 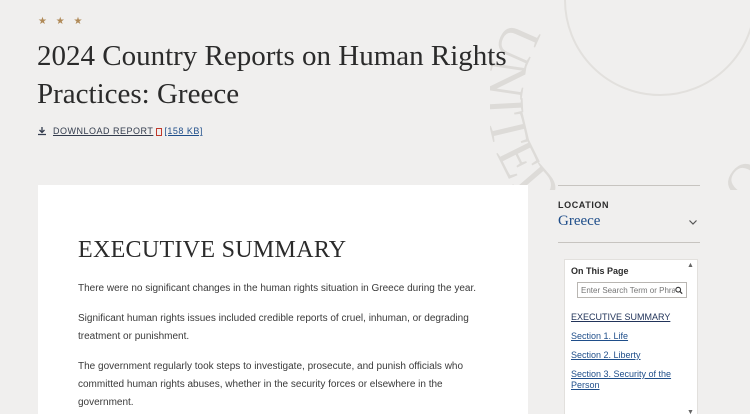 I want to click on location-label: LOCATION, so click(x=584, y=205).